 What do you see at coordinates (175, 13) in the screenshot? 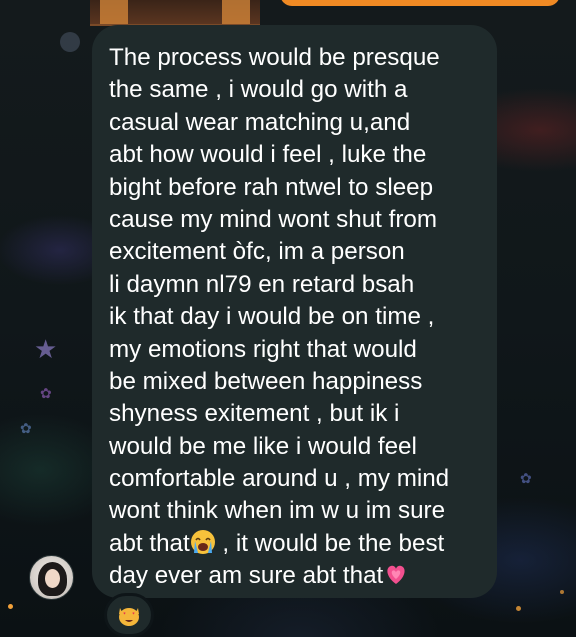
I see `background-house-window` at bounding box center [175, 13].